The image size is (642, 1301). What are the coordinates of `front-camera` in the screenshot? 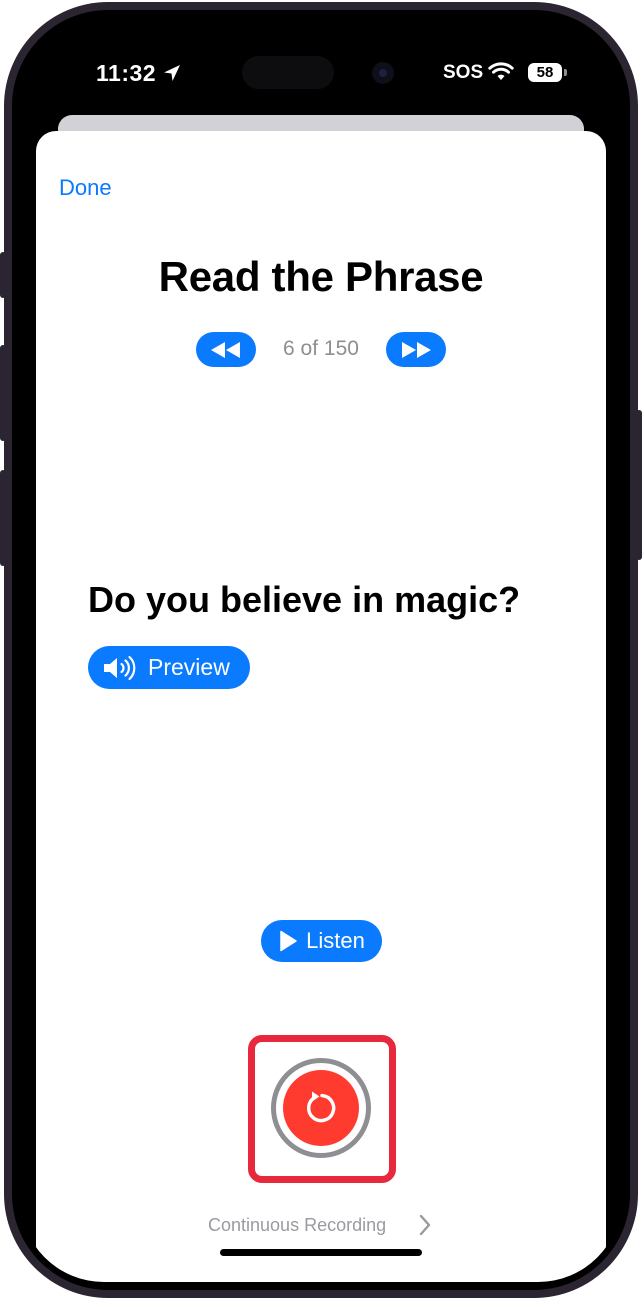 It's located at (383, 73).